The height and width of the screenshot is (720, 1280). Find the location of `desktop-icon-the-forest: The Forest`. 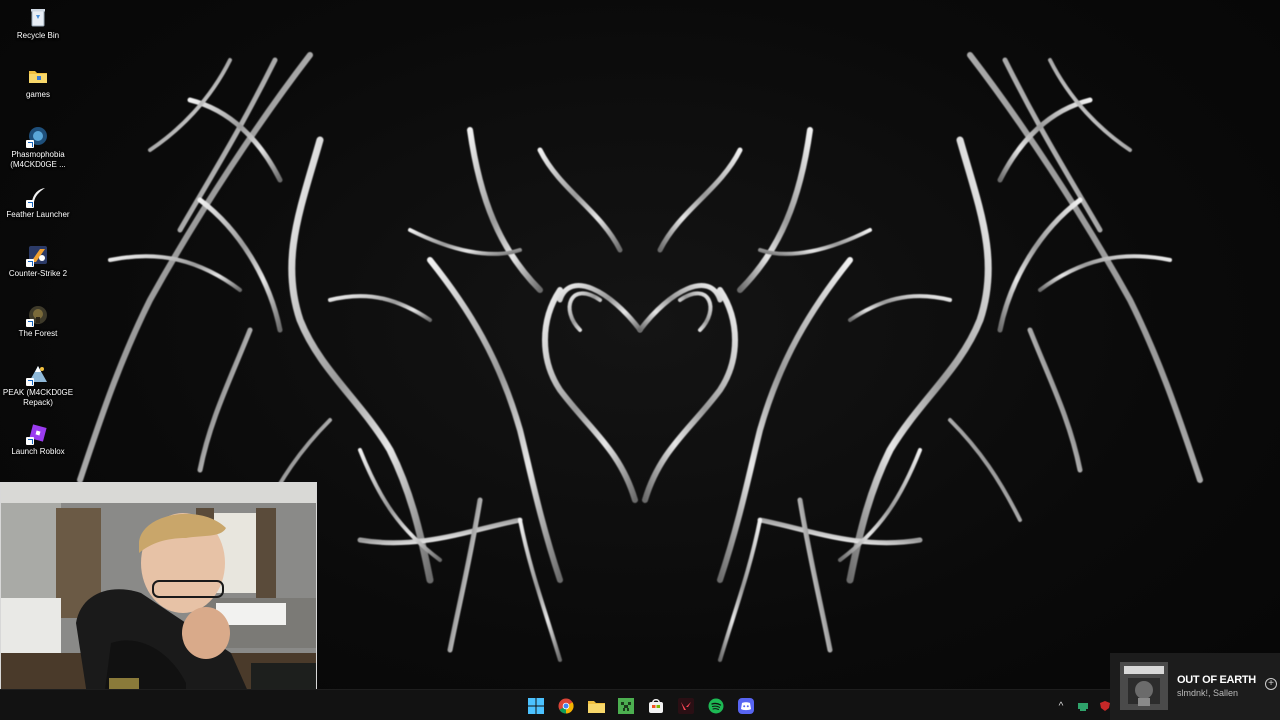

desktop-icon-the-forest: The Forest is located at coordinates (38, 328).